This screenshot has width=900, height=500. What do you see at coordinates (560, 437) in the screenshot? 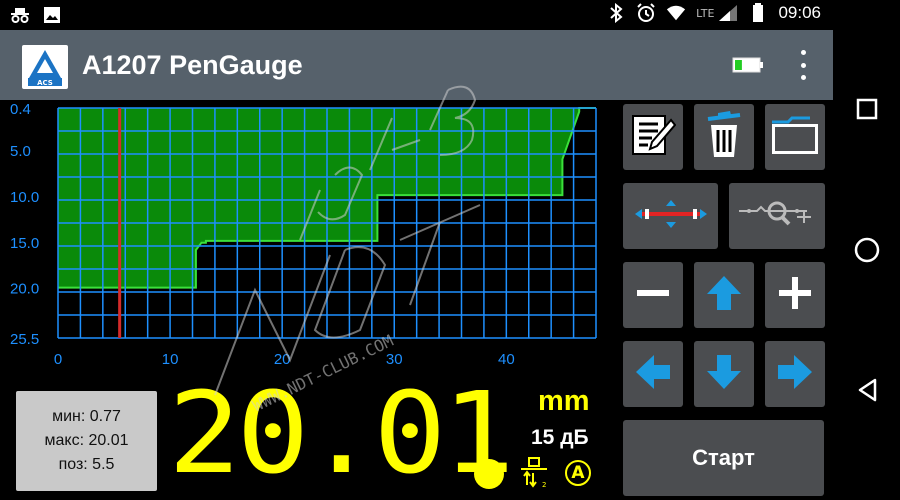
I see `gain-label: 15 дБ` at bounding box center [560, 437].